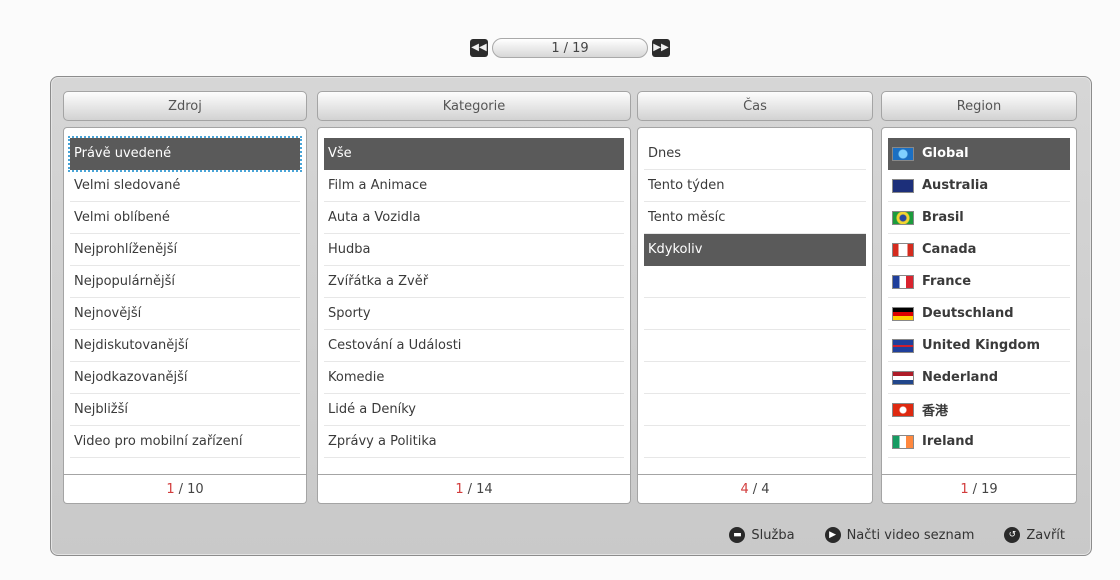 The image size is (1120, 580). What do you see at coordinates (1045, 535) in the screenshot?
I see `close-label: Zavřít` at bounding box center [1045, 535].